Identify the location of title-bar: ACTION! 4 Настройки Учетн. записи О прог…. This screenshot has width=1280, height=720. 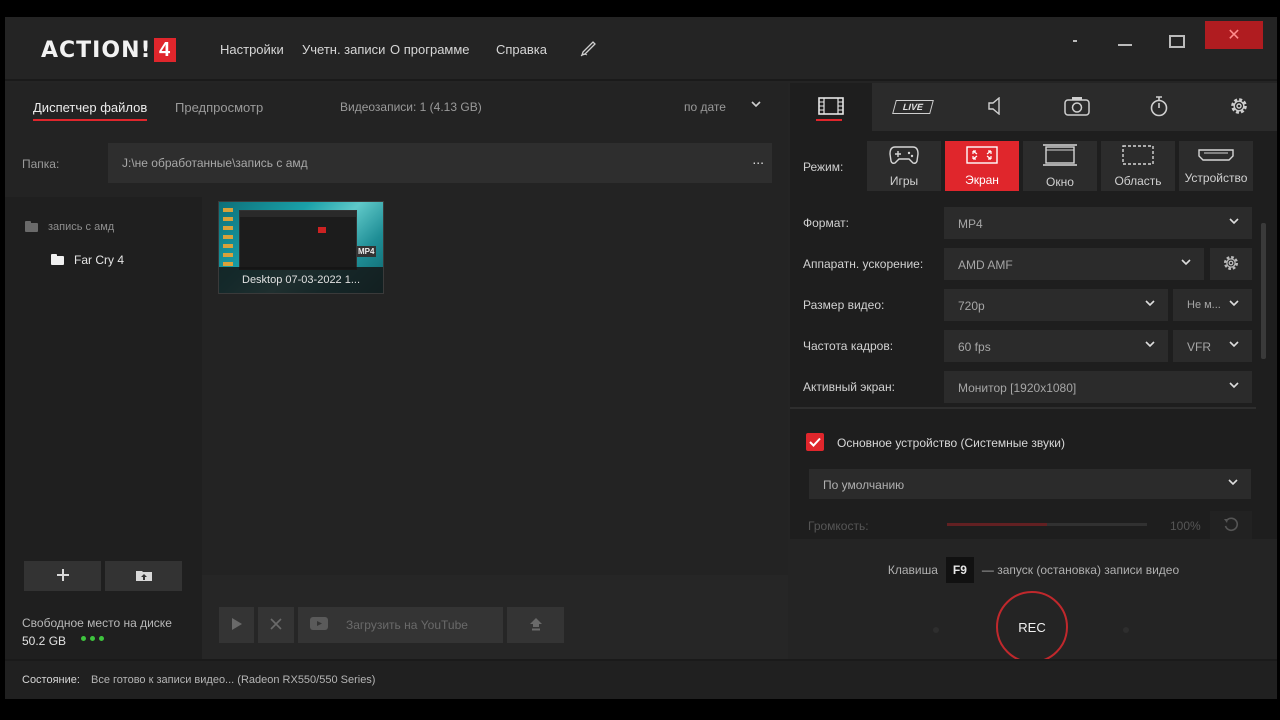
(641, 49).